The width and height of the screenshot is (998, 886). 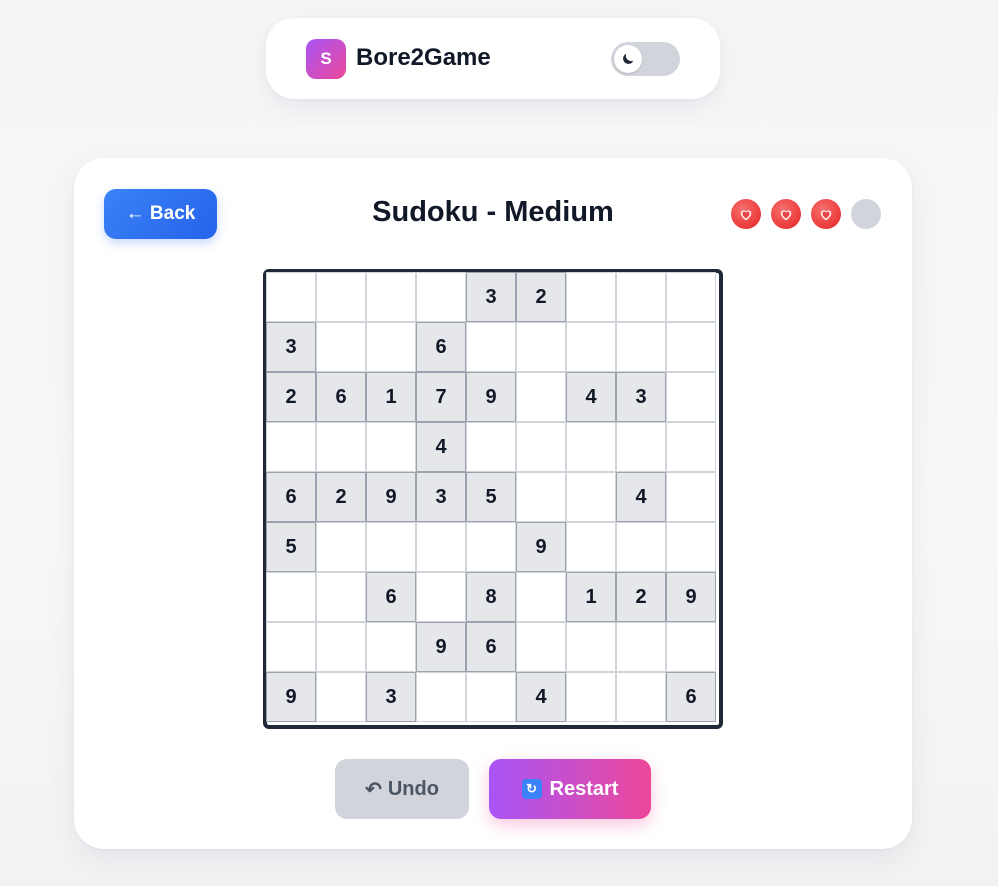 I want to click on sudoku-cell-r8c8, so click(x=641, y=647).